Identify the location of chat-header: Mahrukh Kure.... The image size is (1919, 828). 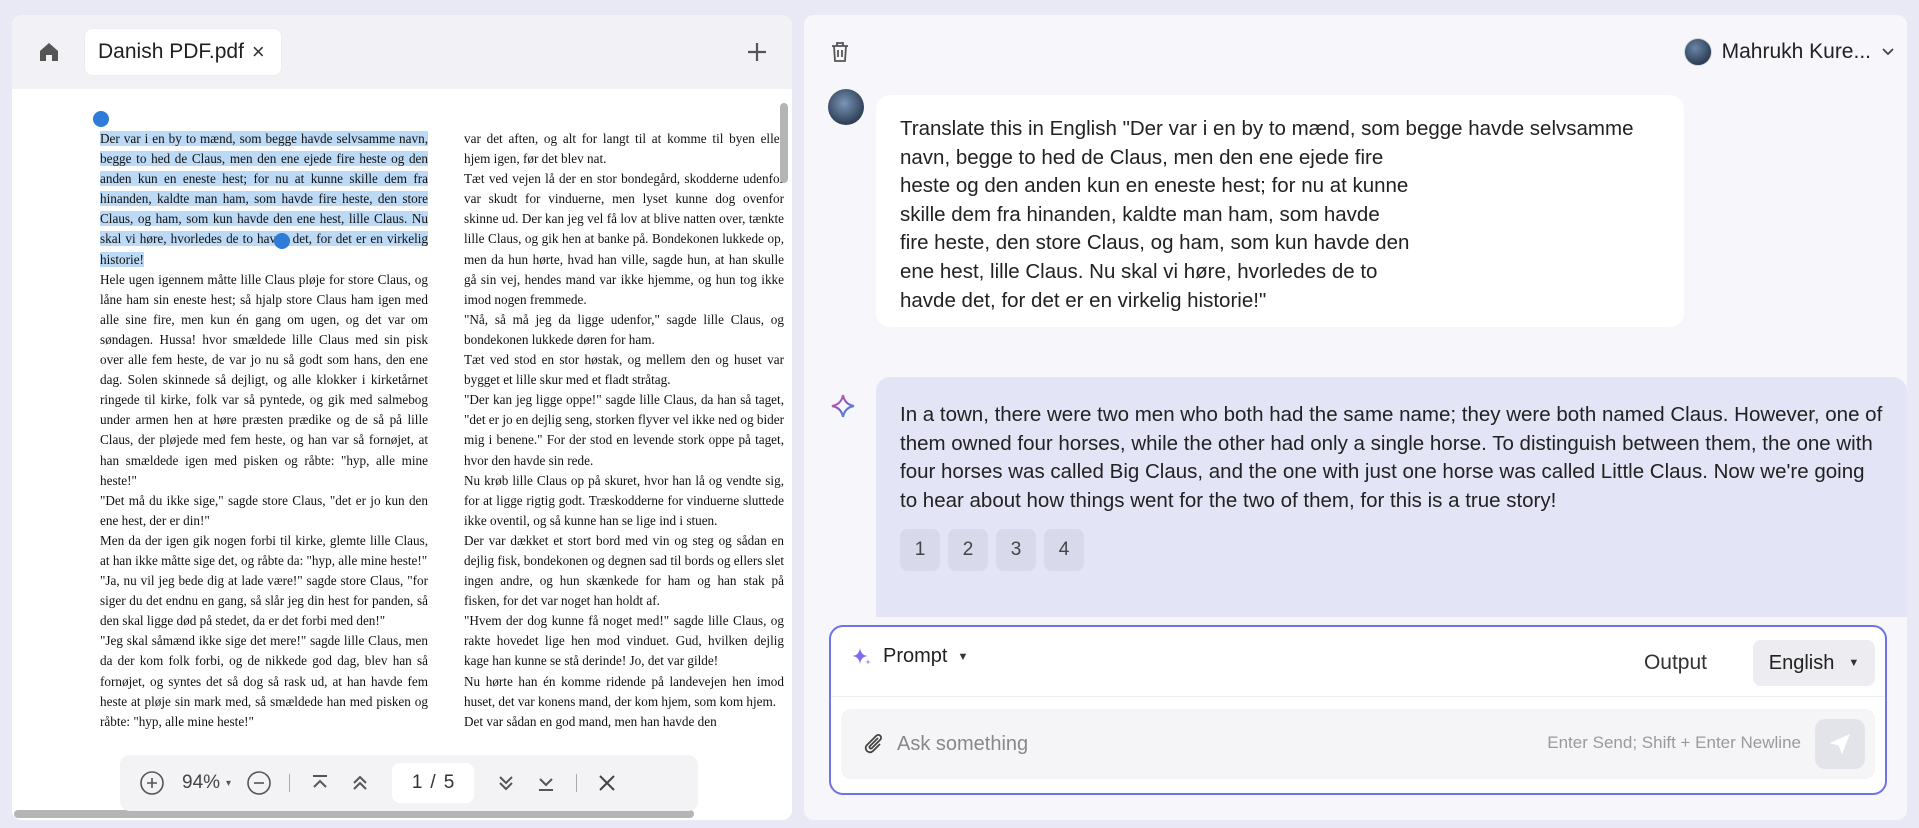
(1355, 52).